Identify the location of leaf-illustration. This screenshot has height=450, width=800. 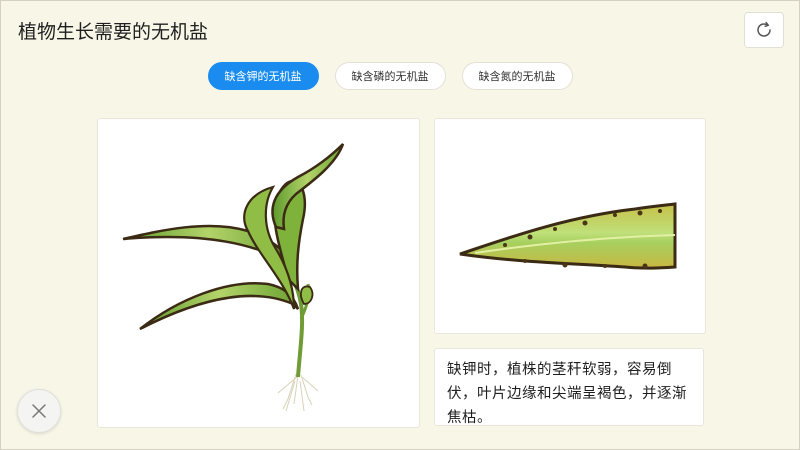
(568, 236).